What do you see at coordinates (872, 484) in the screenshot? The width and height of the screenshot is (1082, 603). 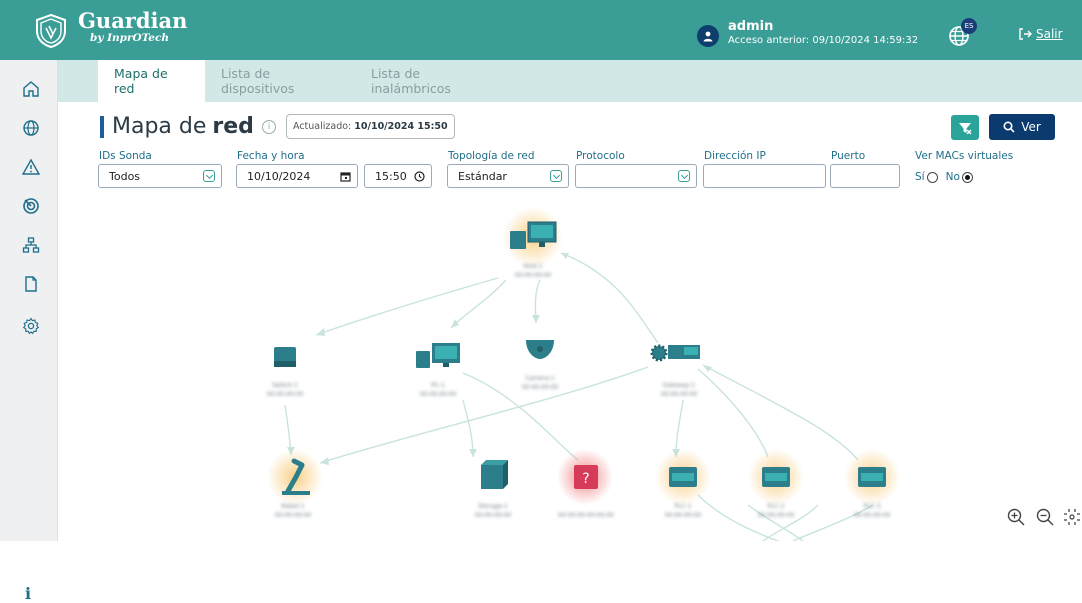 I see `node-plc-3: PLC-3 00:00:00:00` at bounding box center [872, 484].